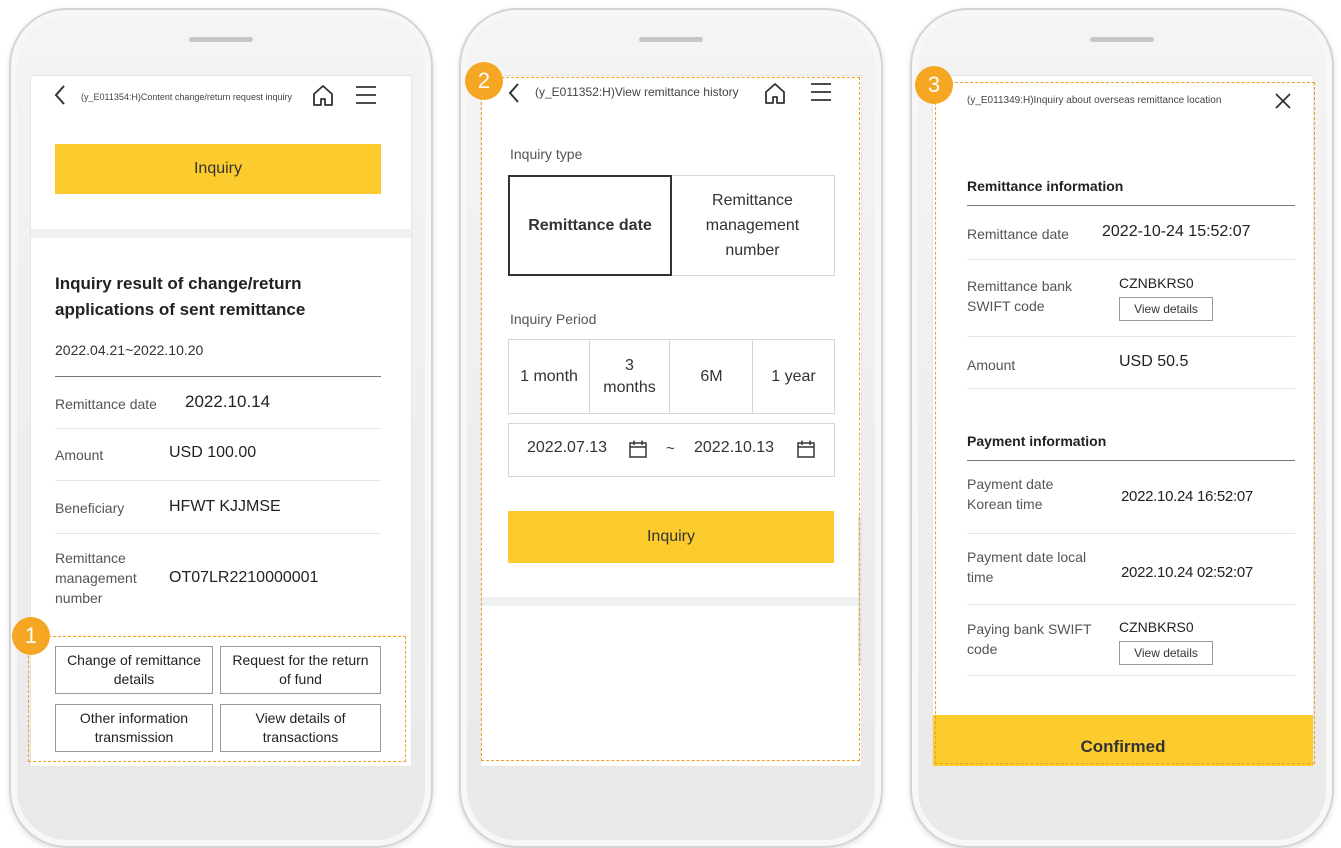 This screenshot has height=848, width=1341. I want to click on row-label: Remittance date, so click(106, 404).